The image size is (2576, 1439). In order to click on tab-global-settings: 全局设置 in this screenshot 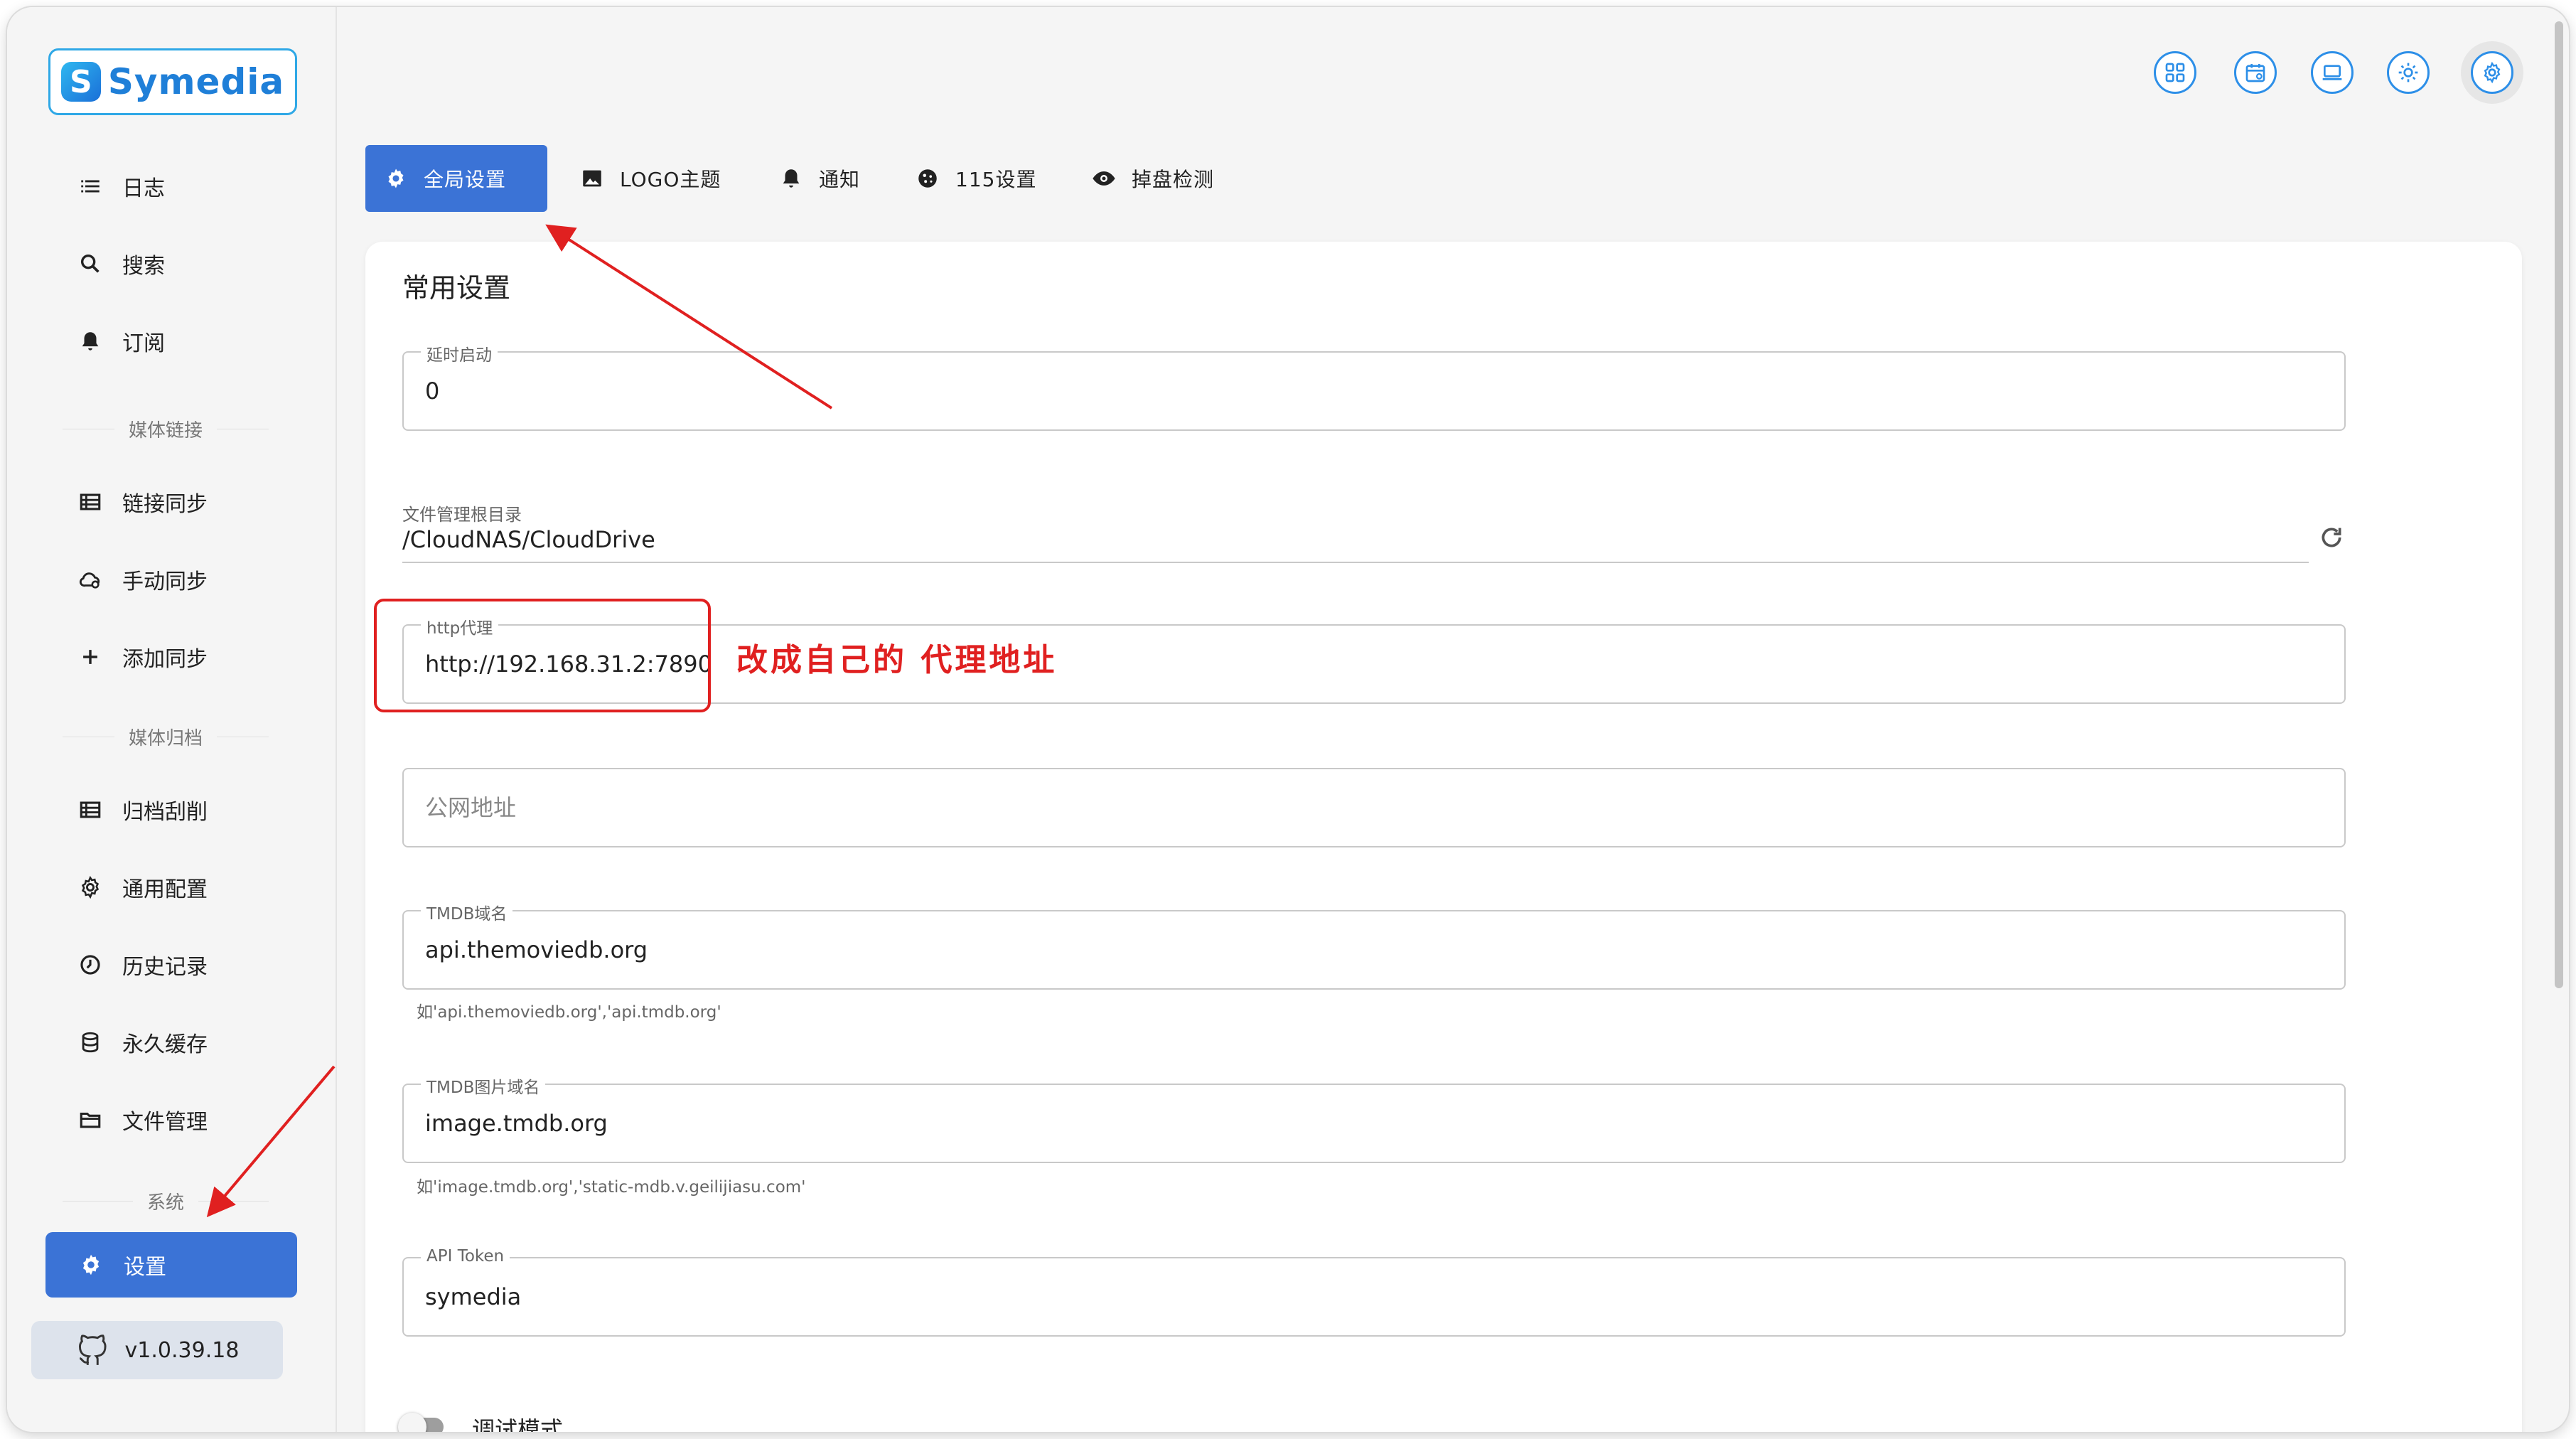, I will do `click(456, 178)`.